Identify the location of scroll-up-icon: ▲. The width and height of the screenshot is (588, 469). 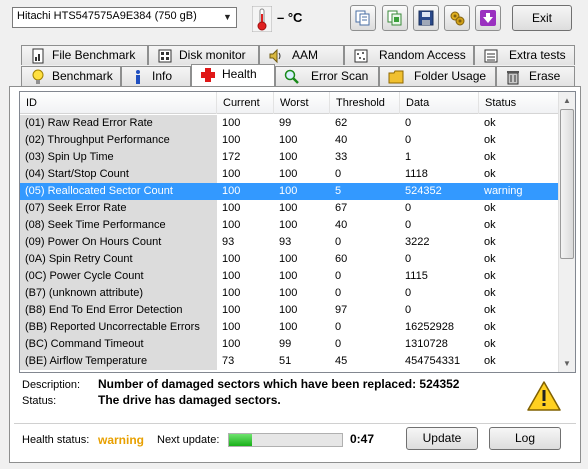
(567, 100).